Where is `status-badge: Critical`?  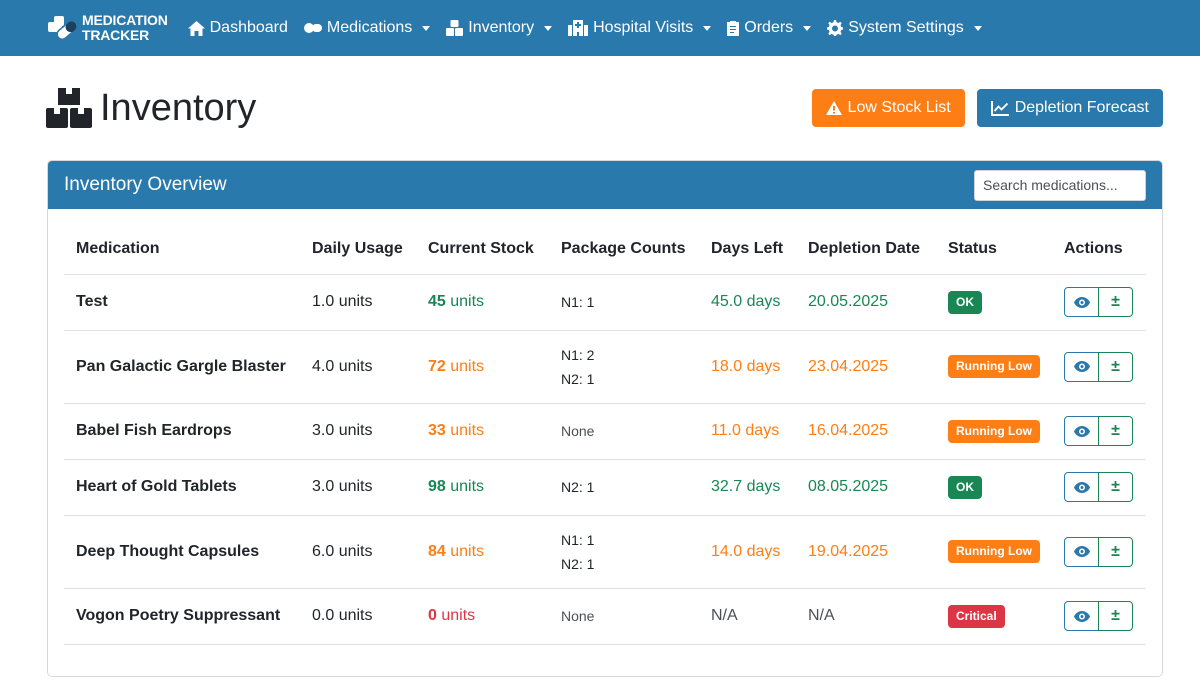 status-badge: Critical is located at coordinates (976, 616).